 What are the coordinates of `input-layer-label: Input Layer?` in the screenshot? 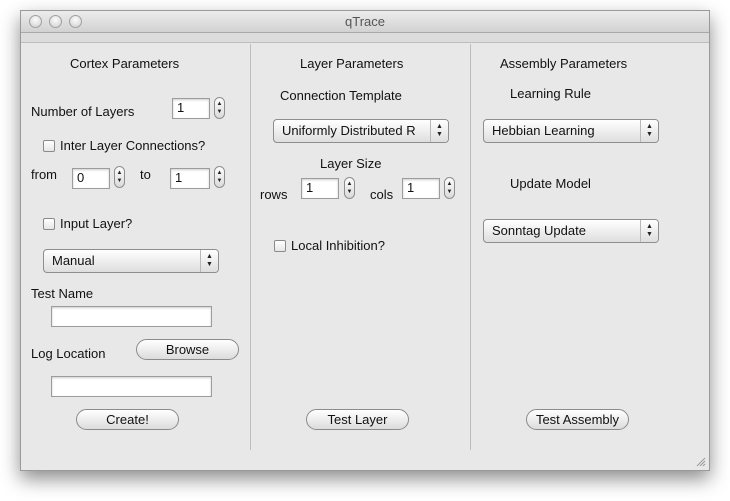 It's located at (96, 223).